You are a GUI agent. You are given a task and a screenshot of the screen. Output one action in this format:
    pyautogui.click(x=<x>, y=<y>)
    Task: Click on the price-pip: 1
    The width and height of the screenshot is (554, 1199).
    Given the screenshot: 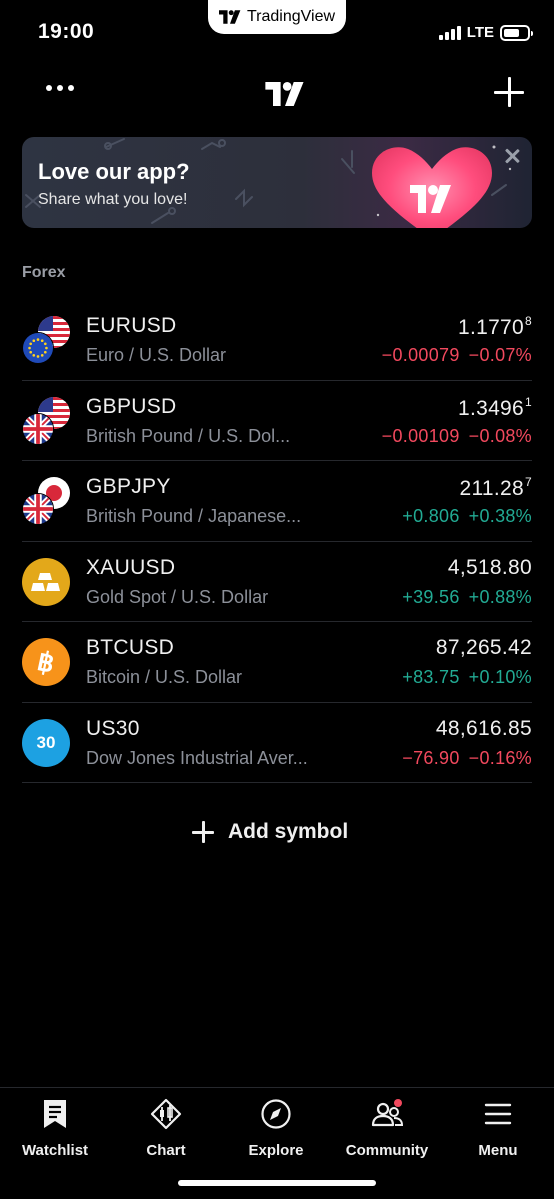 What is the action you would take?
    pyautogui.click(x=528, y=401)
    